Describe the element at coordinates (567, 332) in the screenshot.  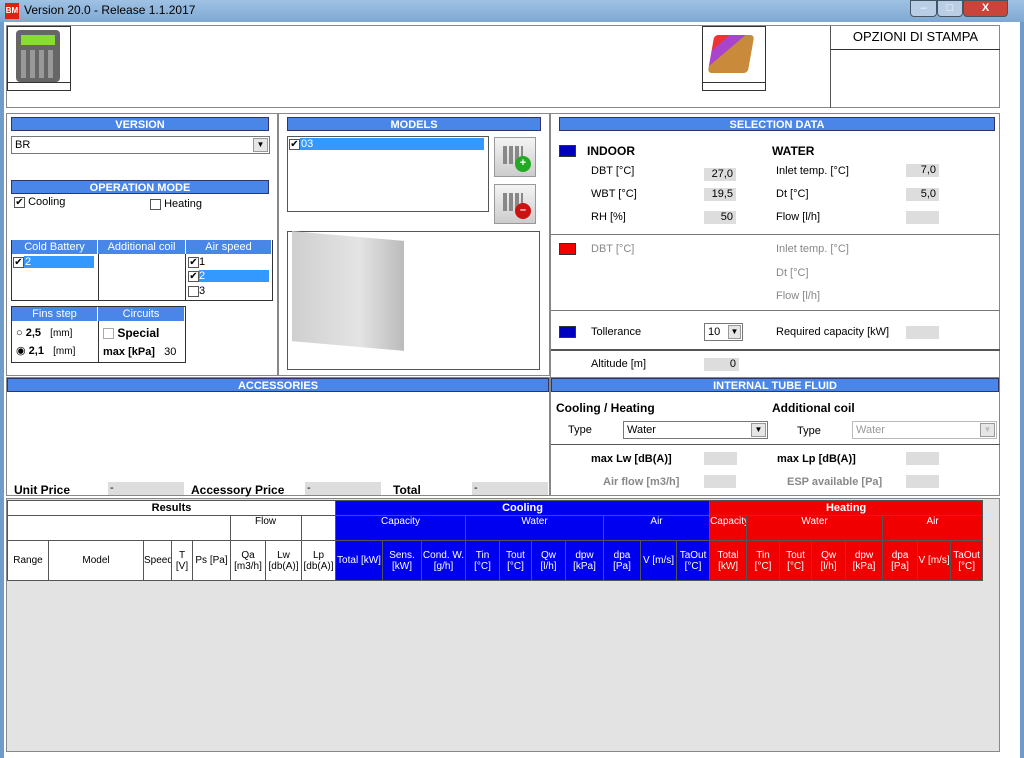
I see `tolerance-color-swatch` at that location.